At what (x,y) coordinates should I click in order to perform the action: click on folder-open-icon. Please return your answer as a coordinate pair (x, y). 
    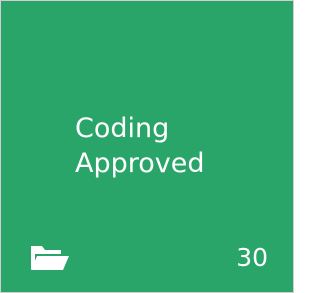
    Looking at the image, I should click on (49, 257).